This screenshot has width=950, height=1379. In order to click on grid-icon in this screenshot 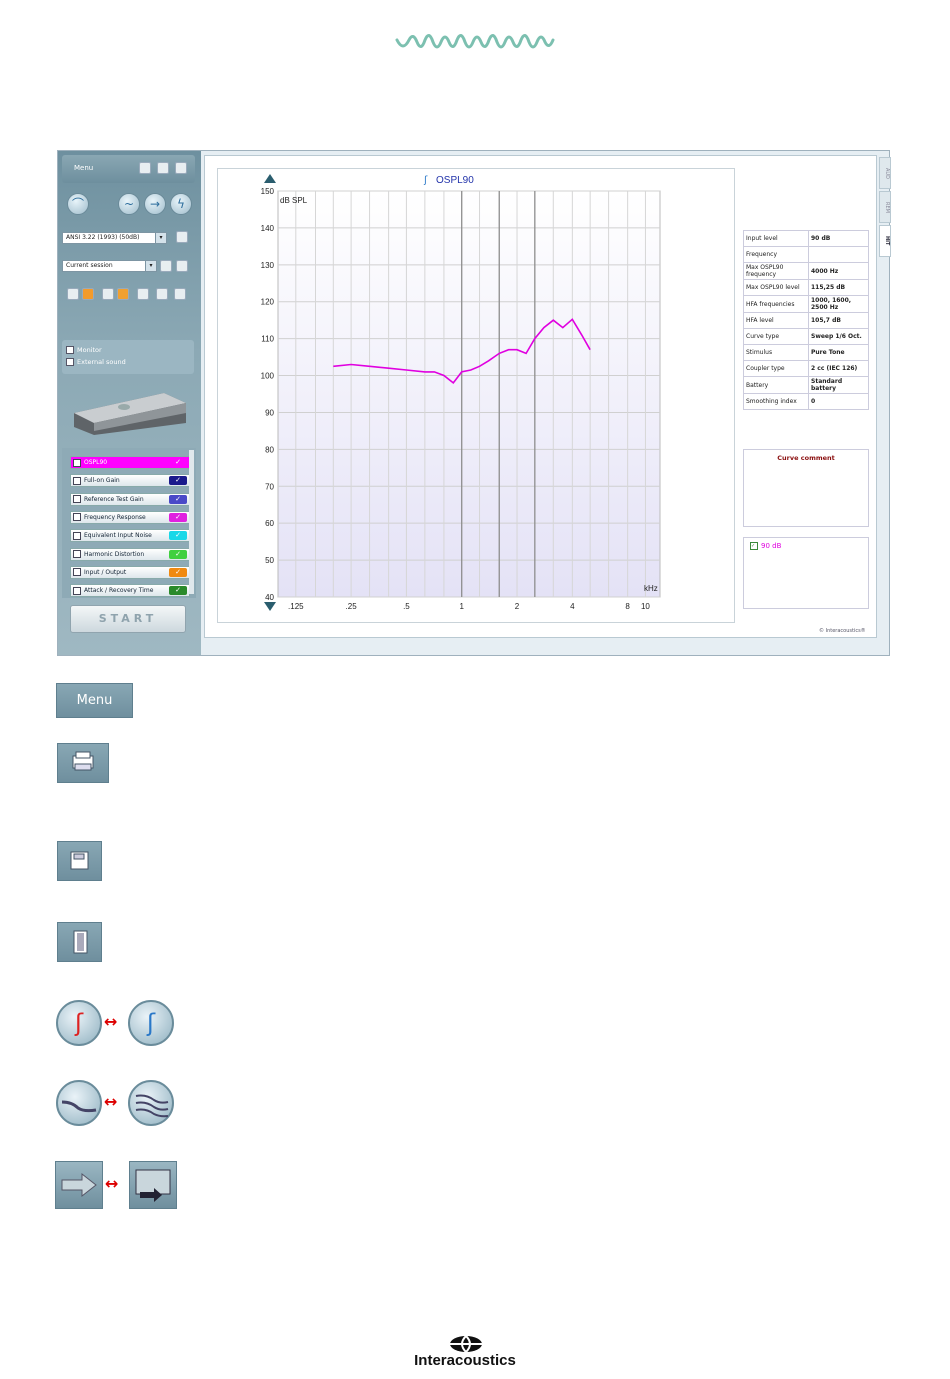, I will do `click(180, 294)`.